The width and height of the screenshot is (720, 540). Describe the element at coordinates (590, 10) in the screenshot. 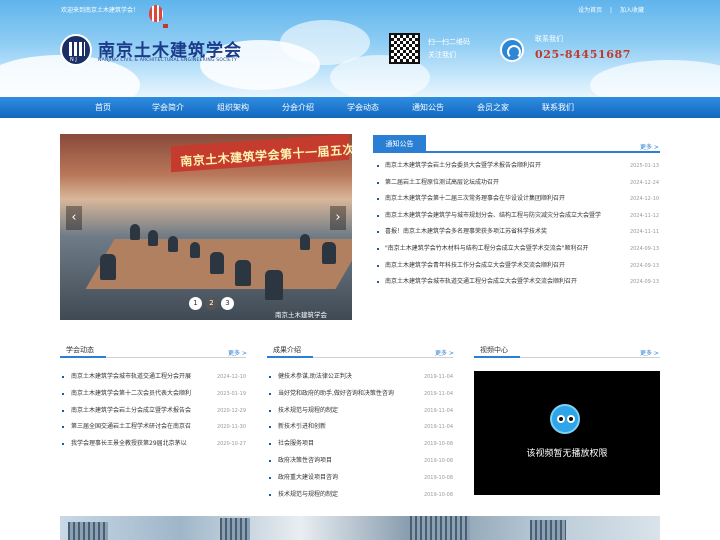

I see `set-homepage-link: 设为首页` at that location.